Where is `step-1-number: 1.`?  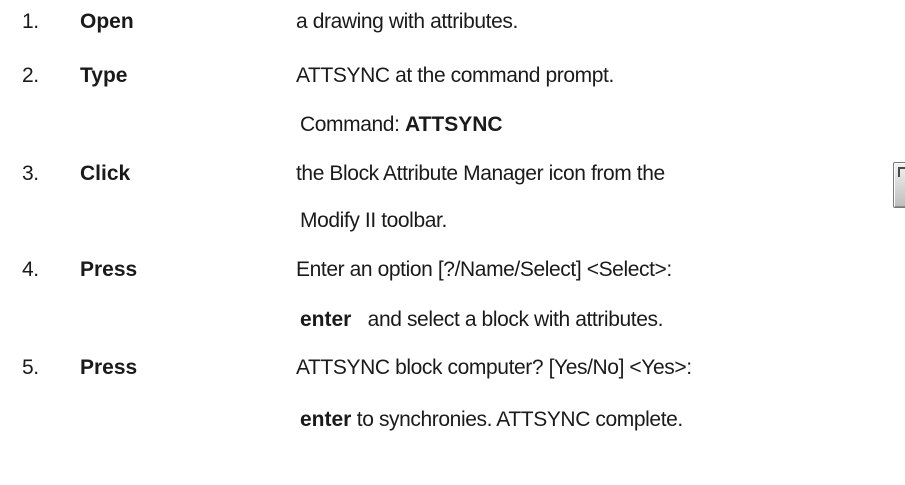 step-1-number: 1. is located at coordinates (30, 21).